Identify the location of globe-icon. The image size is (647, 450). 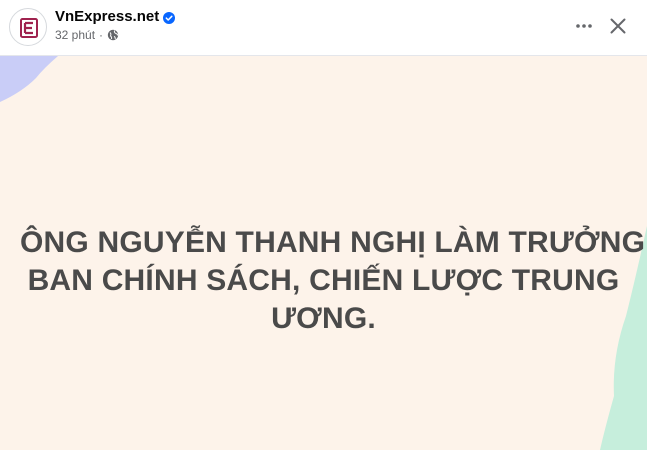
(113, 35).